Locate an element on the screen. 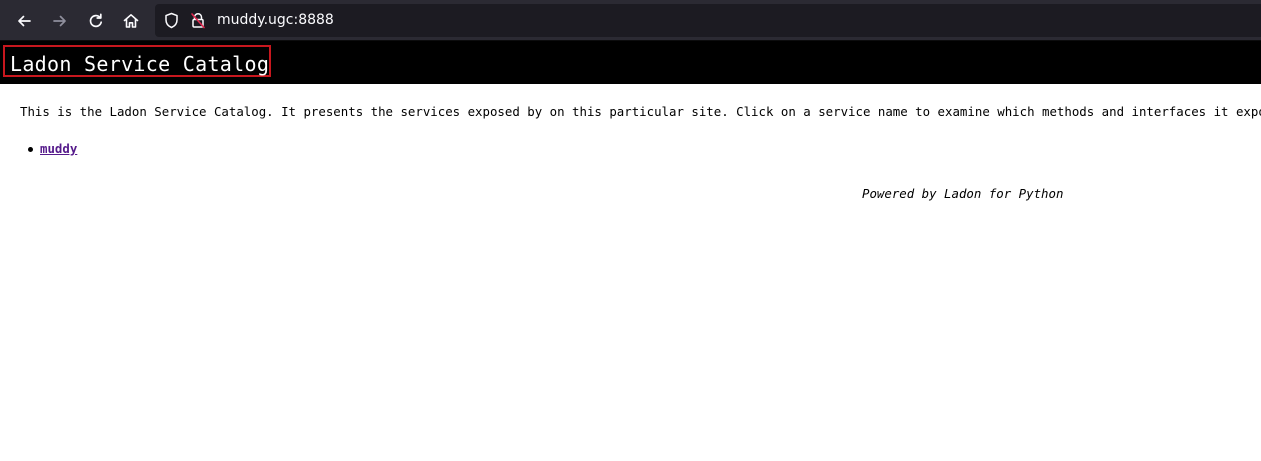  home-button is located at coordinates (131, 21).